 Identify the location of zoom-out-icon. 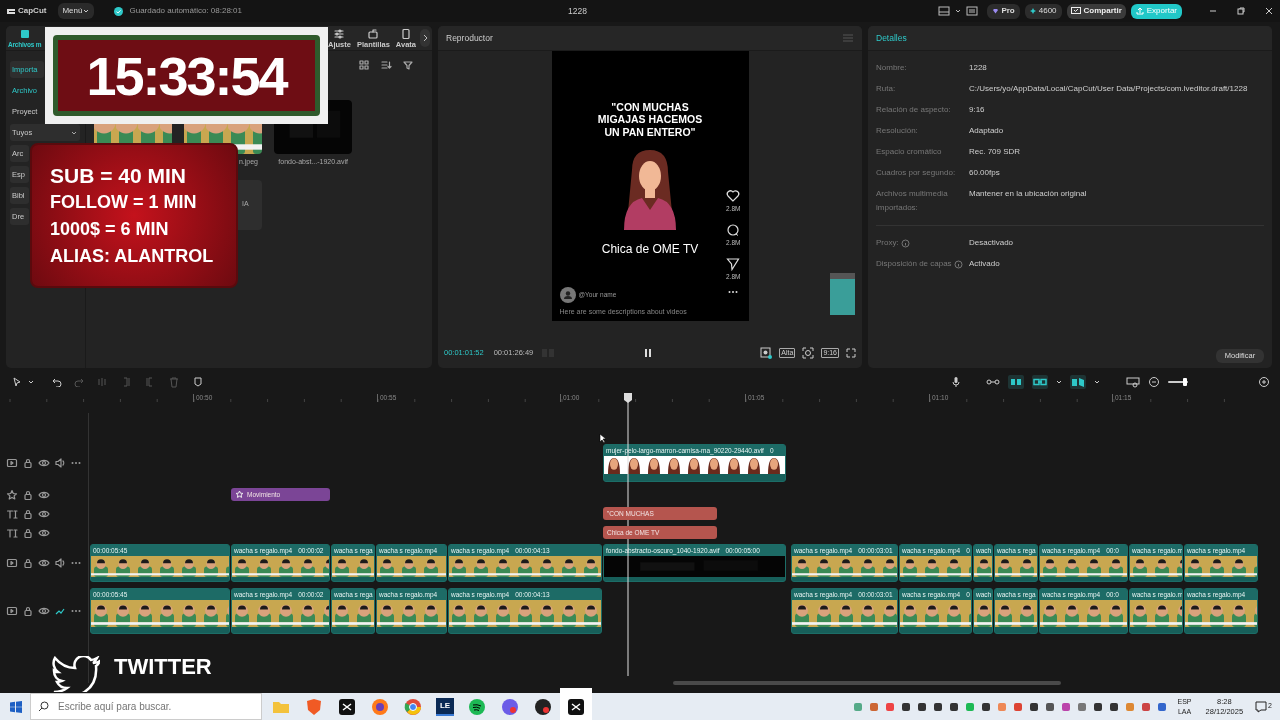
(1154, 382).